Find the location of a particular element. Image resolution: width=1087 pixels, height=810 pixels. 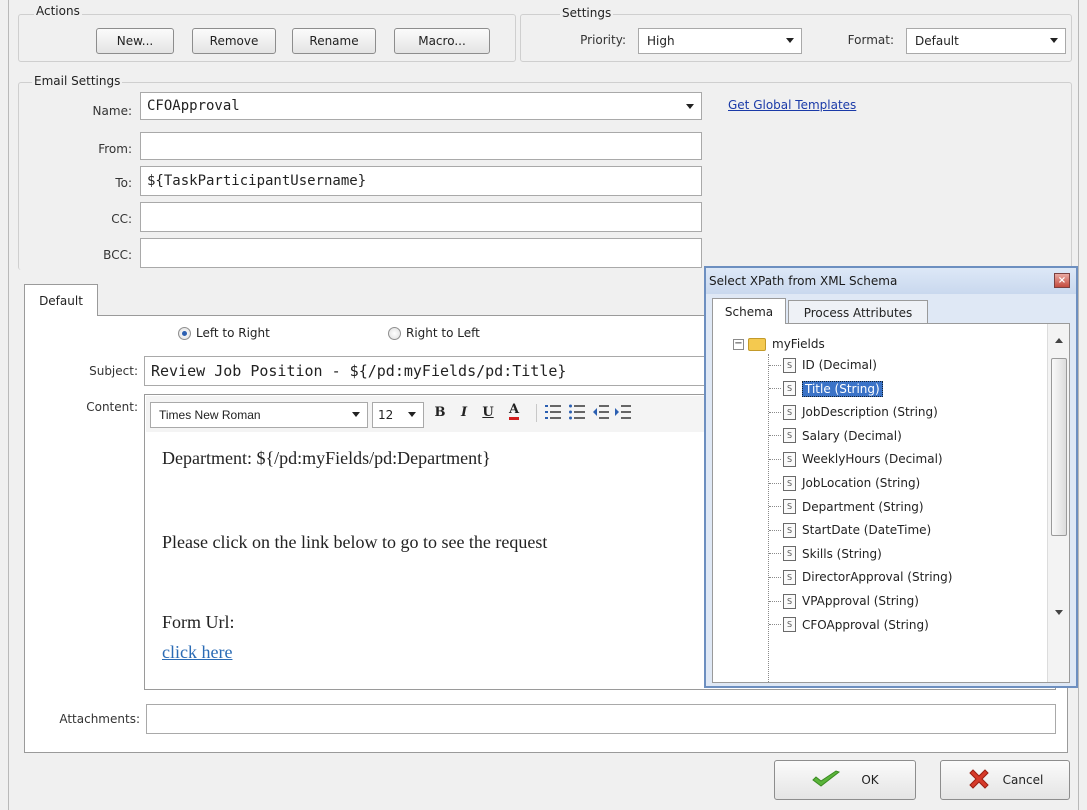

xpath-tab-schema: Schema is located at coordinates (749, 311).